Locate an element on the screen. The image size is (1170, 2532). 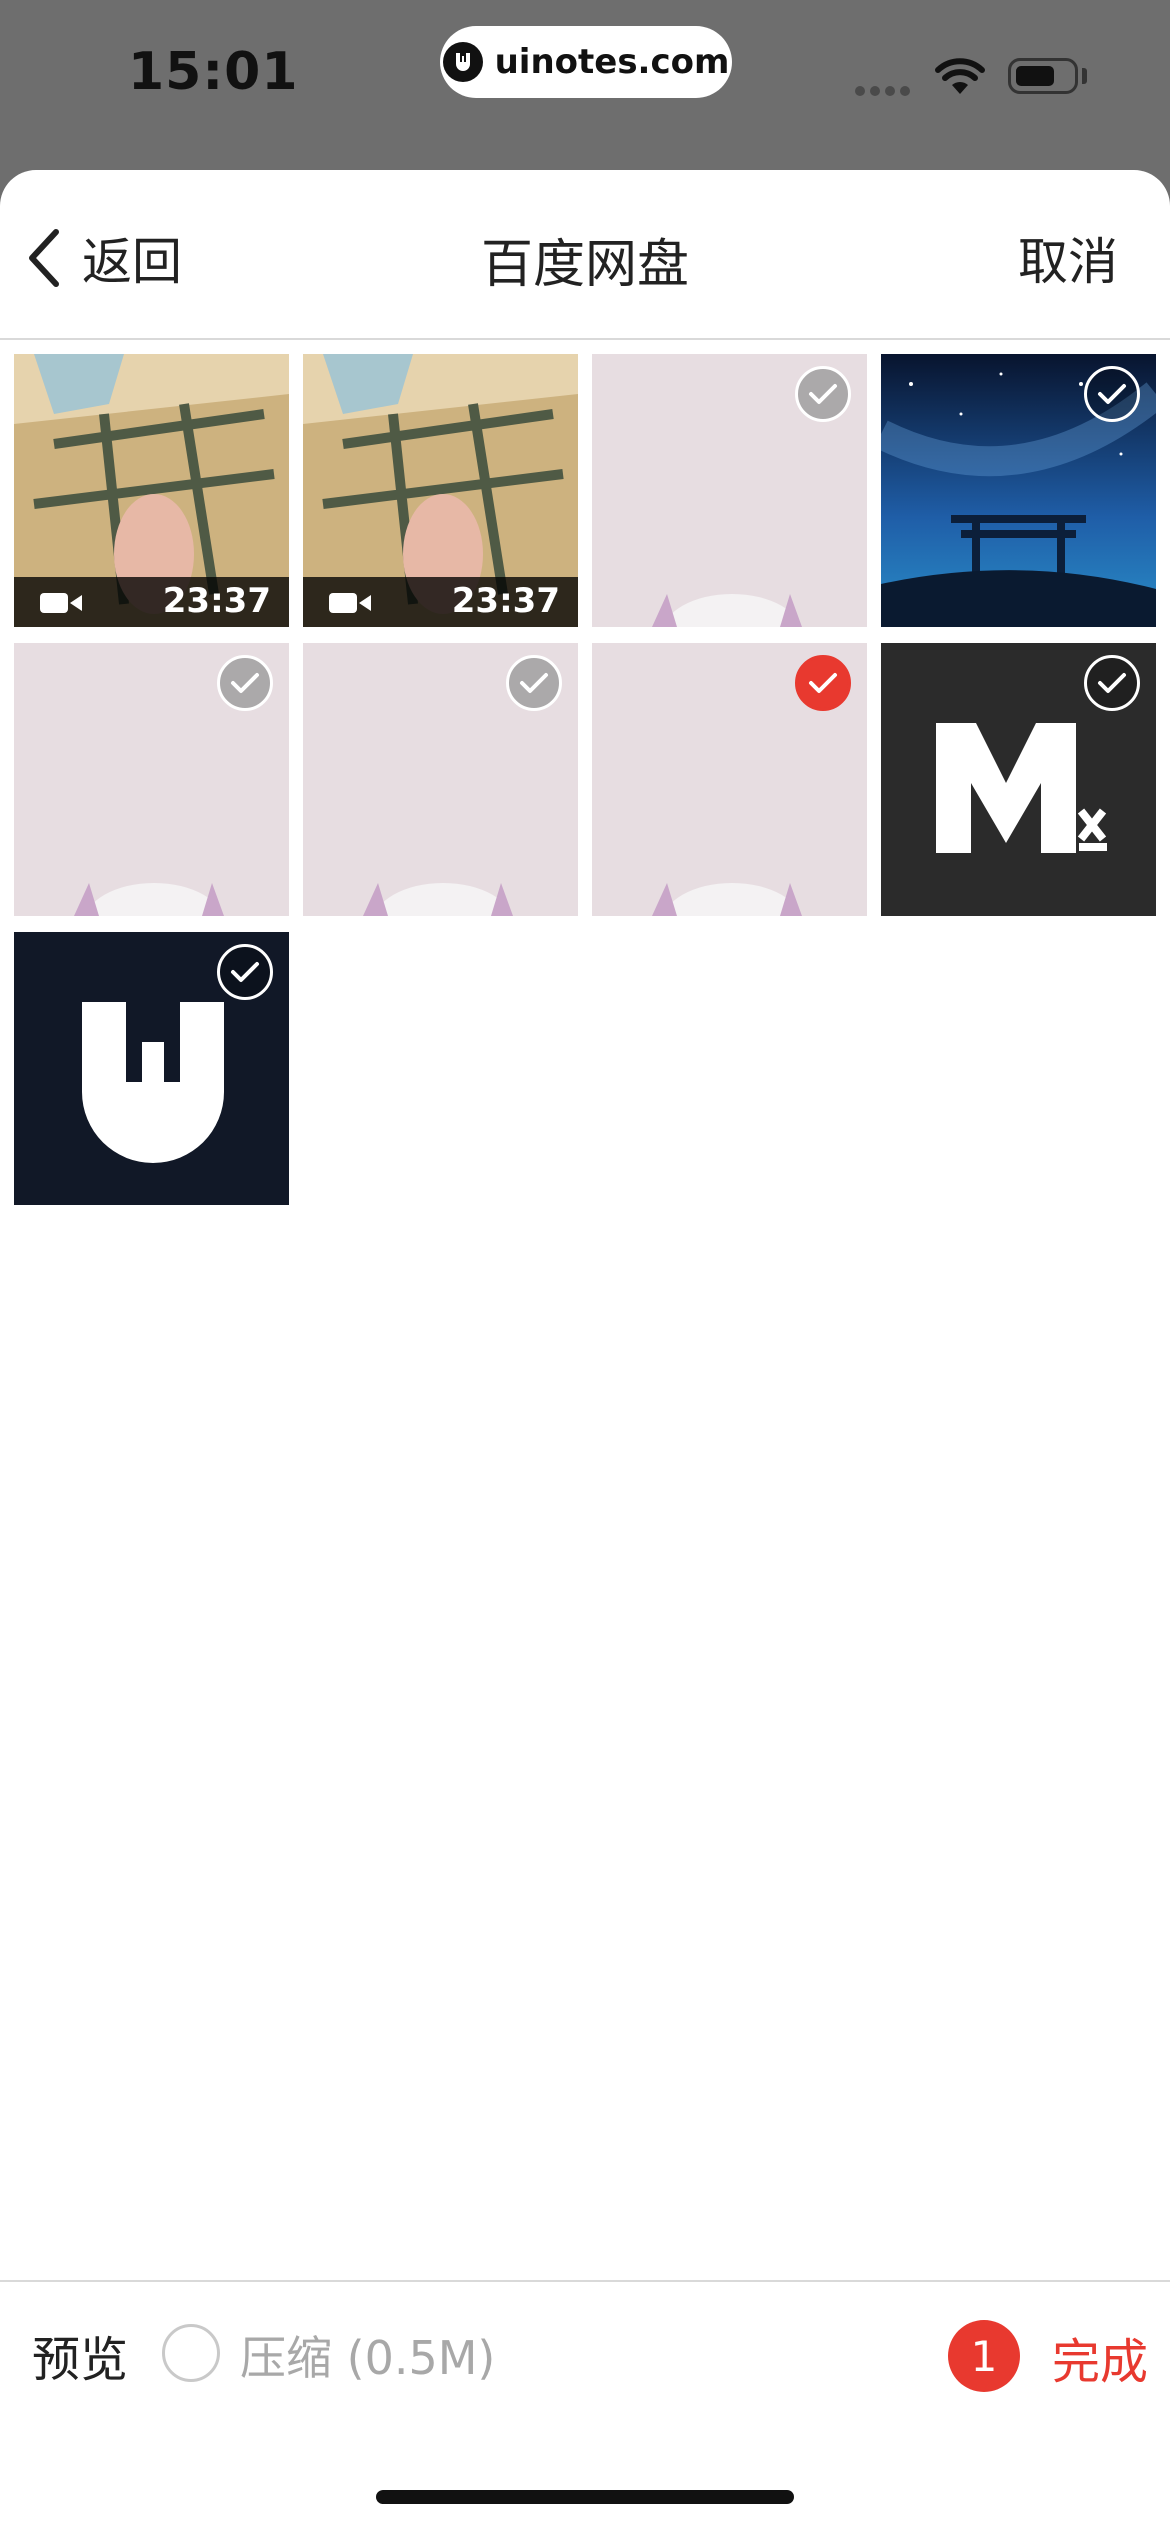
selected-check-icon is located at coordinates (823, 683).